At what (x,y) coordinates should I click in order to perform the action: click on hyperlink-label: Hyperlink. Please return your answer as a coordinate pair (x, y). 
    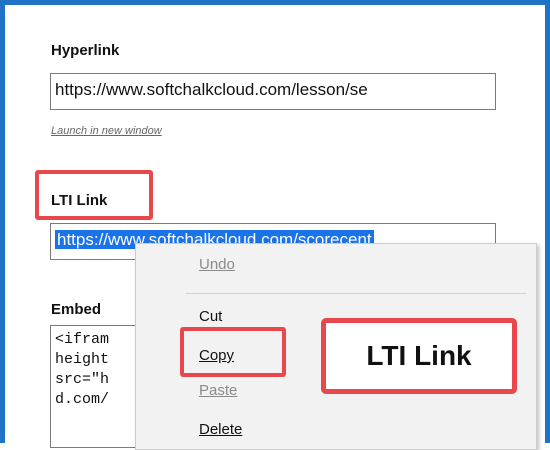
    Looking at the image, I should click on (85, 50).